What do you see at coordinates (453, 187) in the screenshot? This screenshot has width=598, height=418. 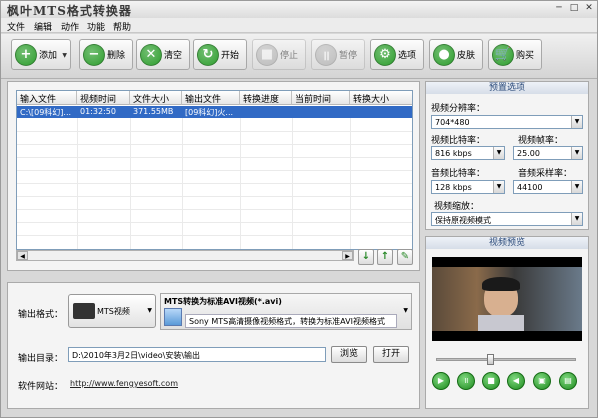 I see `audio-bitrate-value: 128 kbps` at bounding box center [453, 187].